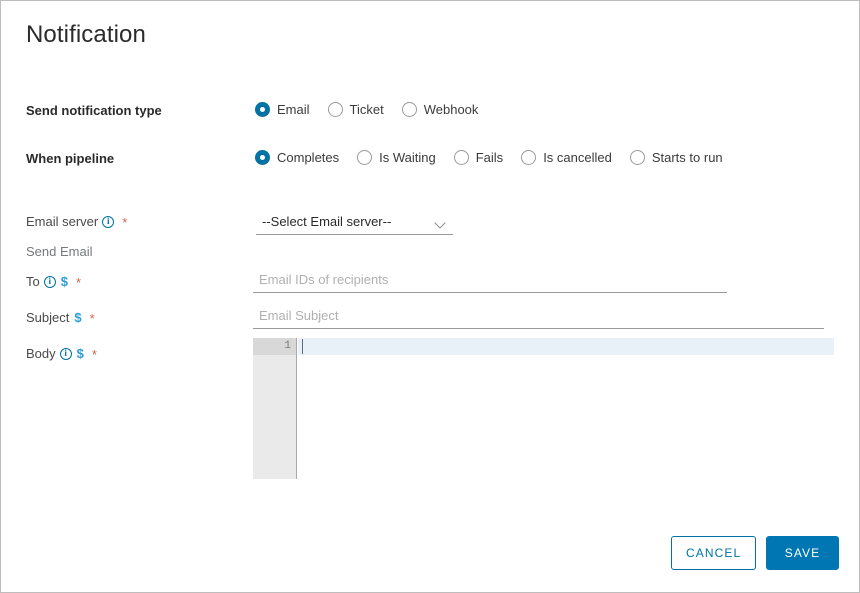  What do you see at coordinates (577, 157) in the screenshot?
I see `radio-label-is-cancelled: Is cancelled` at bounding box center [577, 157].